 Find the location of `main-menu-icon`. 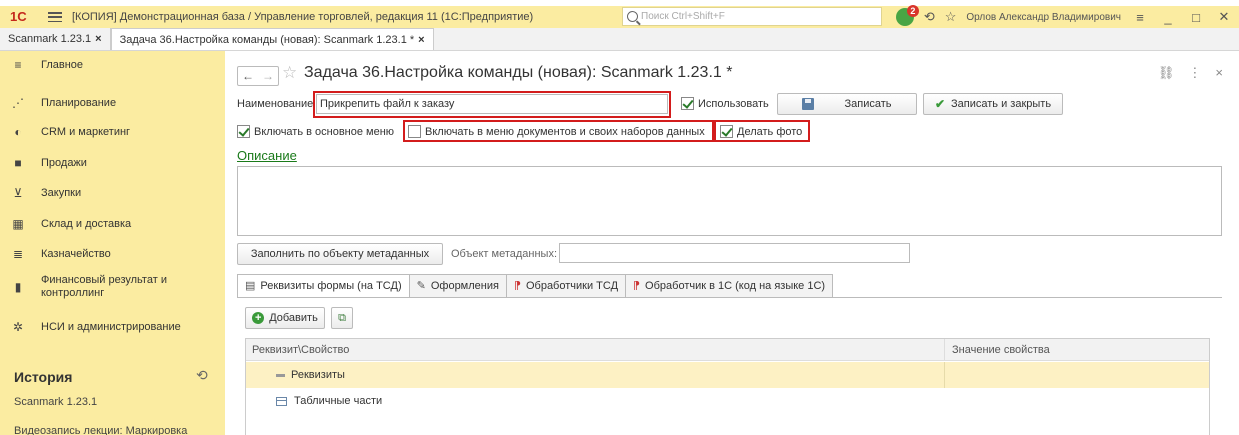

main-menu-icon is located at coordinates (55, 17).